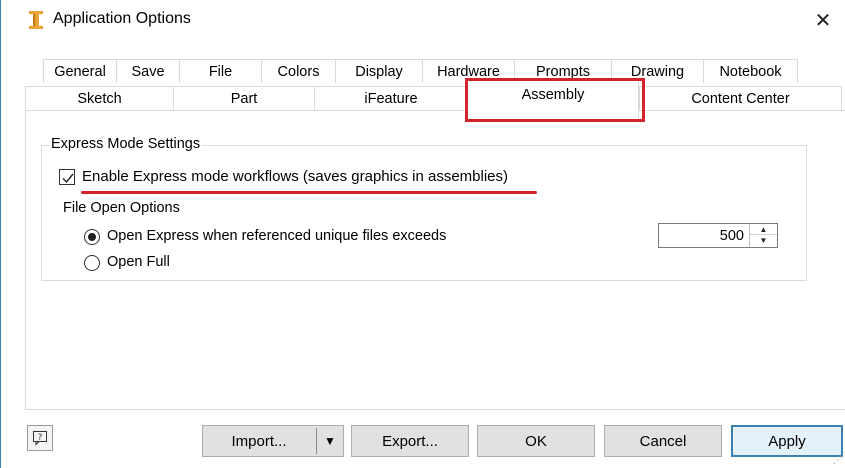 The height and width of the screenshot is (468, 845). I want to click on tab-ifeature: iFeature, so click(390, 98).